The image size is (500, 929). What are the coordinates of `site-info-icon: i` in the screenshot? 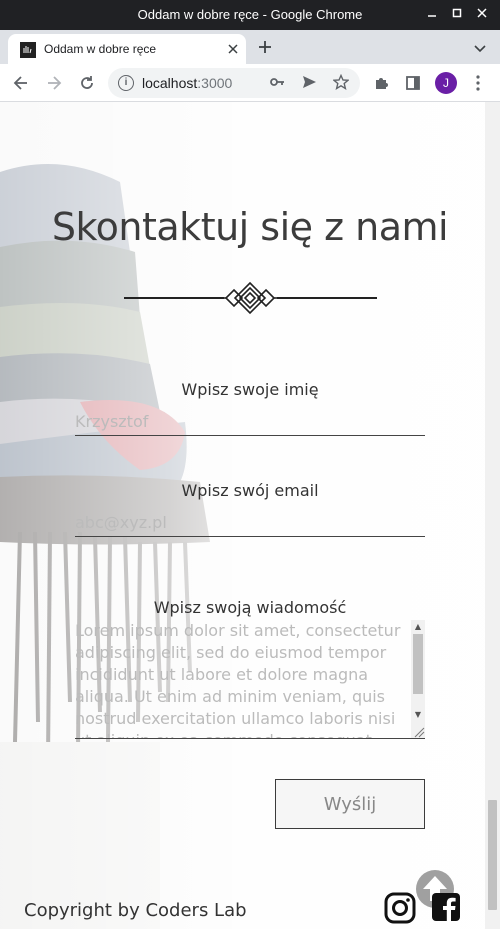 It's located at (126, 83).